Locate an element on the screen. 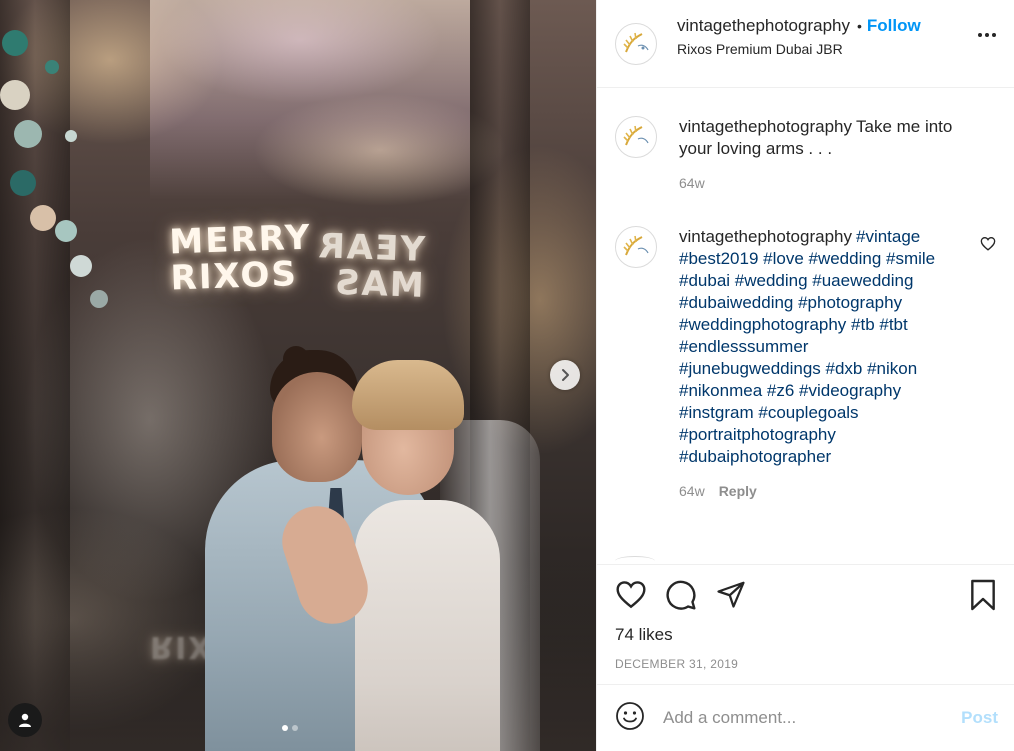  reply-button: Reply is located at coordinates (738, 491).